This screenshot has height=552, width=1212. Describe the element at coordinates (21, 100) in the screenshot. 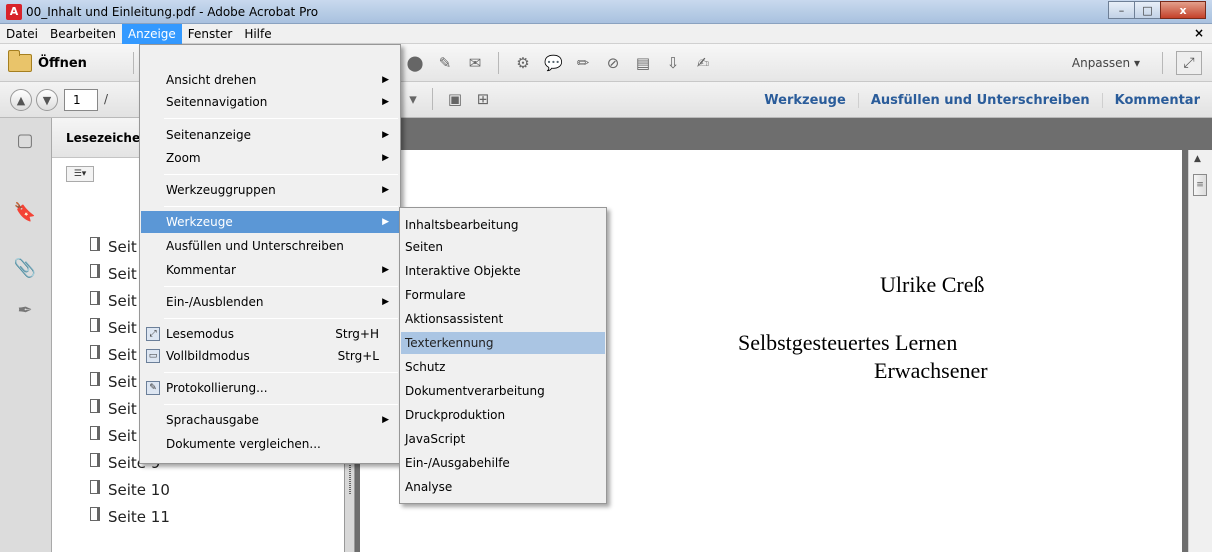

I see `previous-page-icon: ▲` at that location.